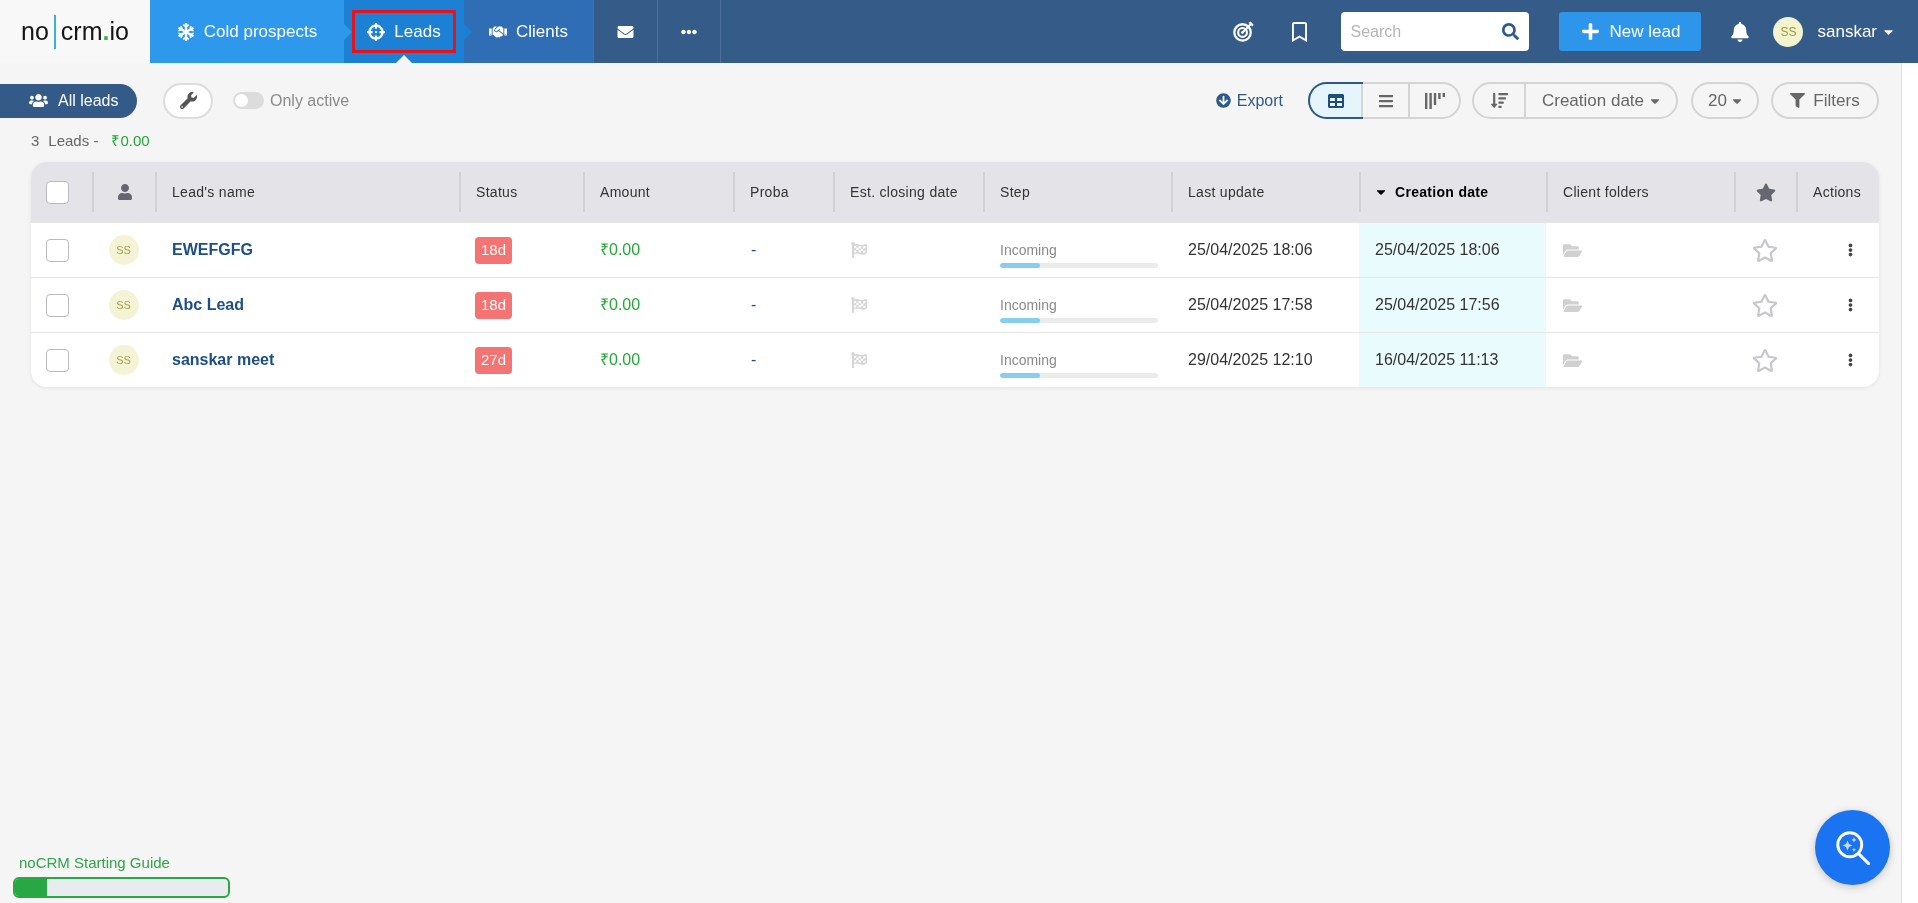 The image size is (1918, 903). Describe the element at coordinates (223, 360) in the screenshot. I see `lead-name-link: sanskar meet` at that location.